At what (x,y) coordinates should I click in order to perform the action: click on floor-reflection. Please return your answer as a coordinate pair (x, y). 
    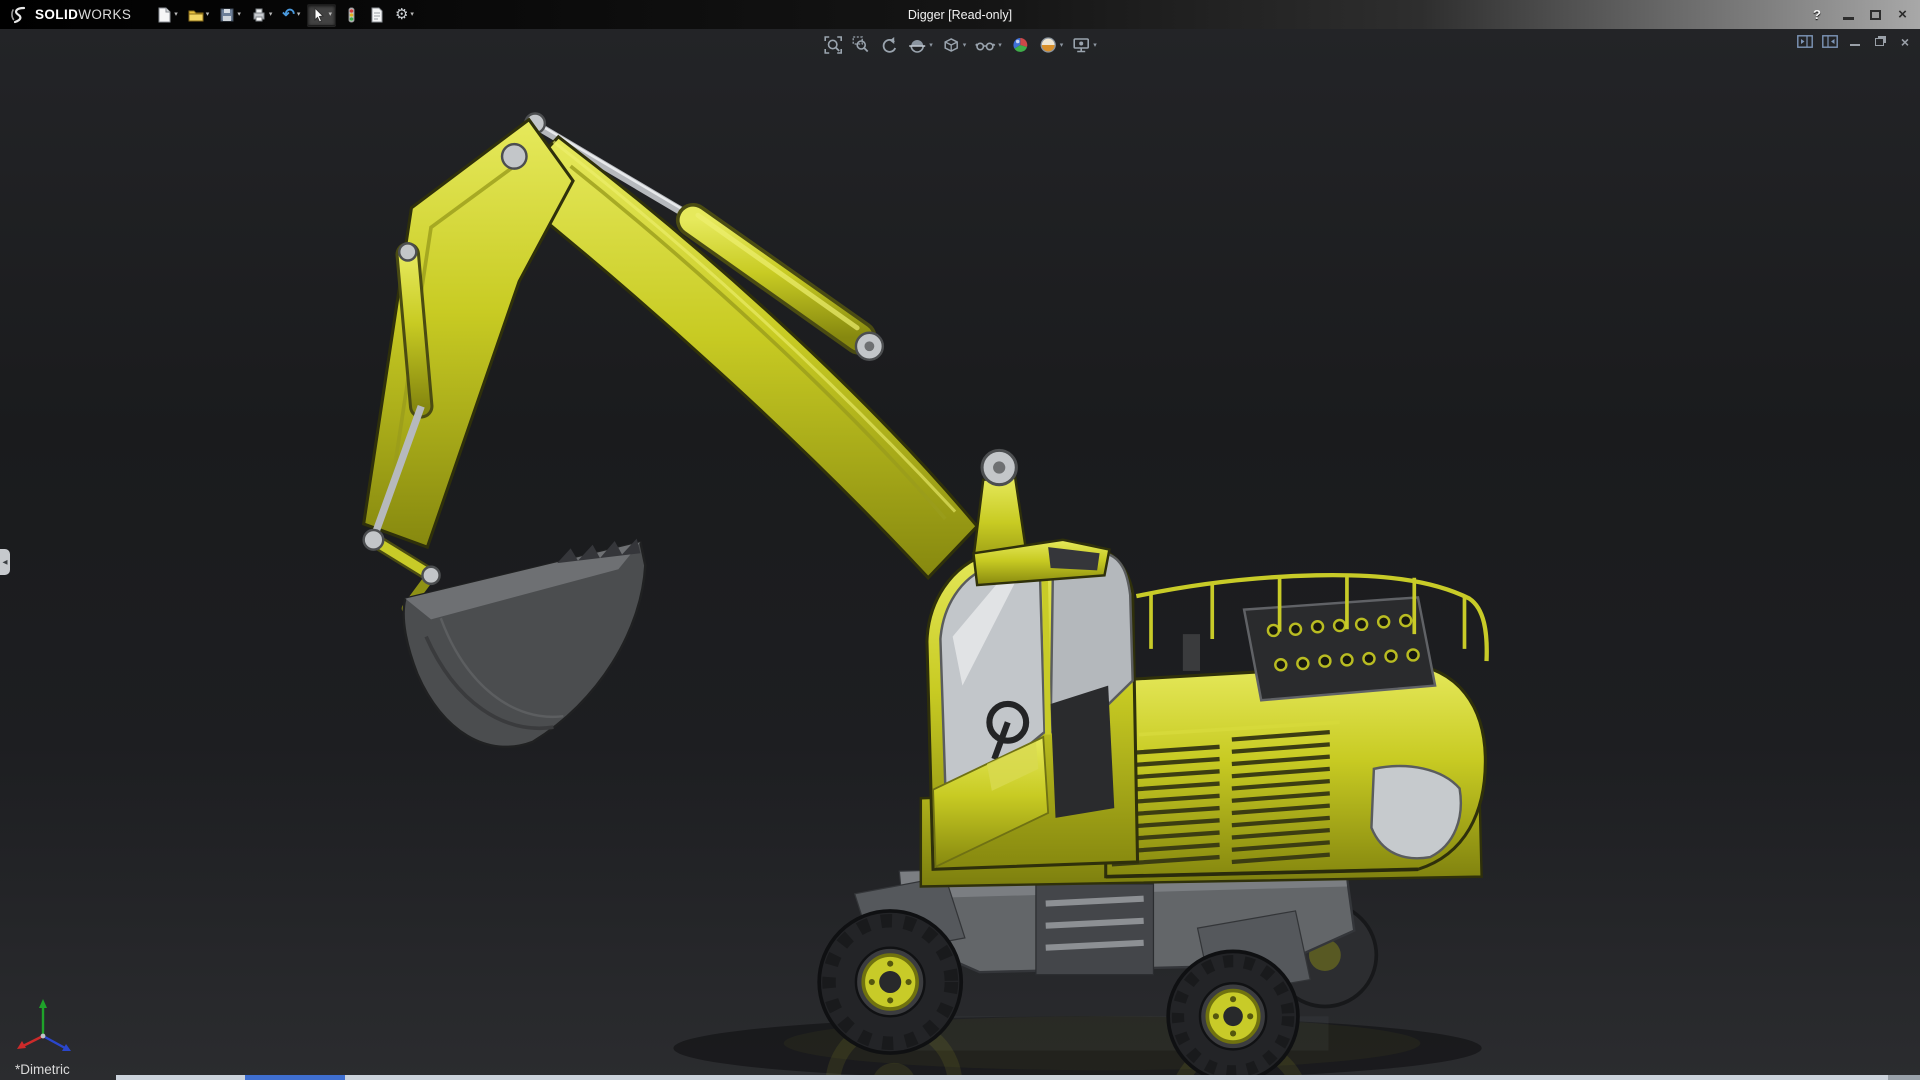
    Looking at the image, I should click on (1077, 1048).